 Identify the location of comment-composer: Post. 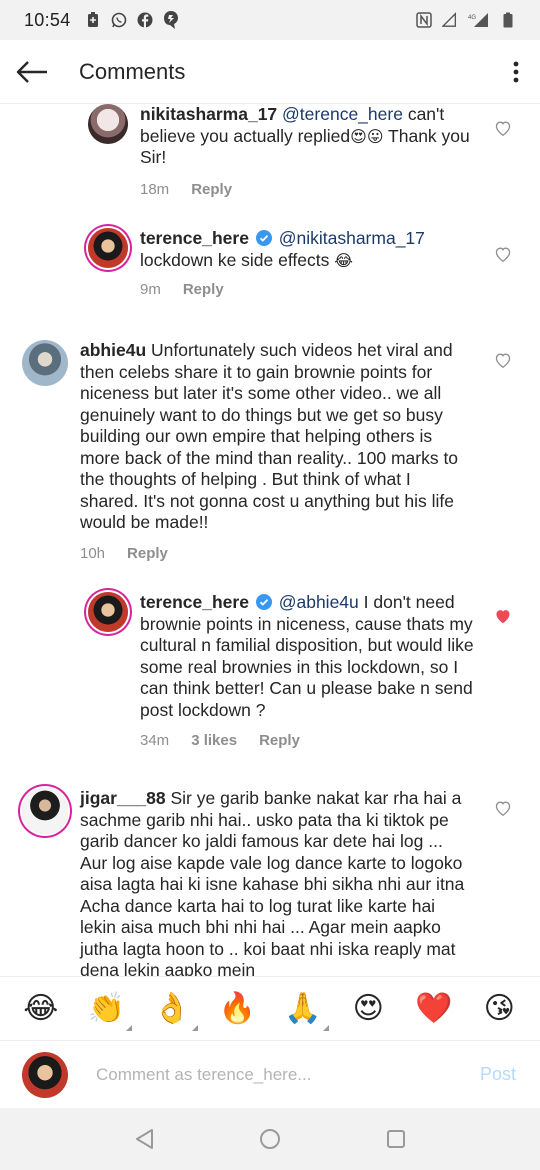
(270, 1074).